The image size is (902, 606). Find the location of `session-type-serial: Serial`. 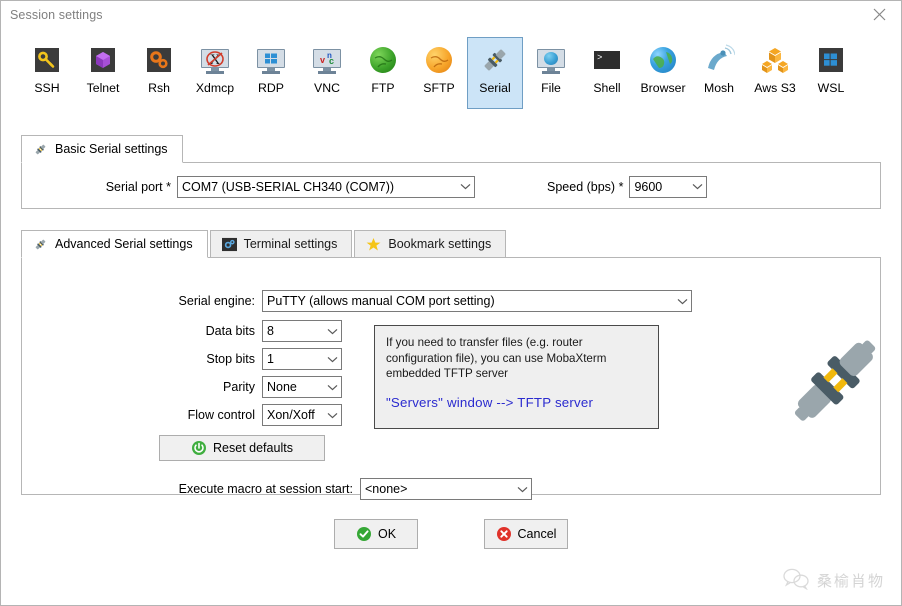

session-type-serial: Serial is located at coordinates (495, 73).